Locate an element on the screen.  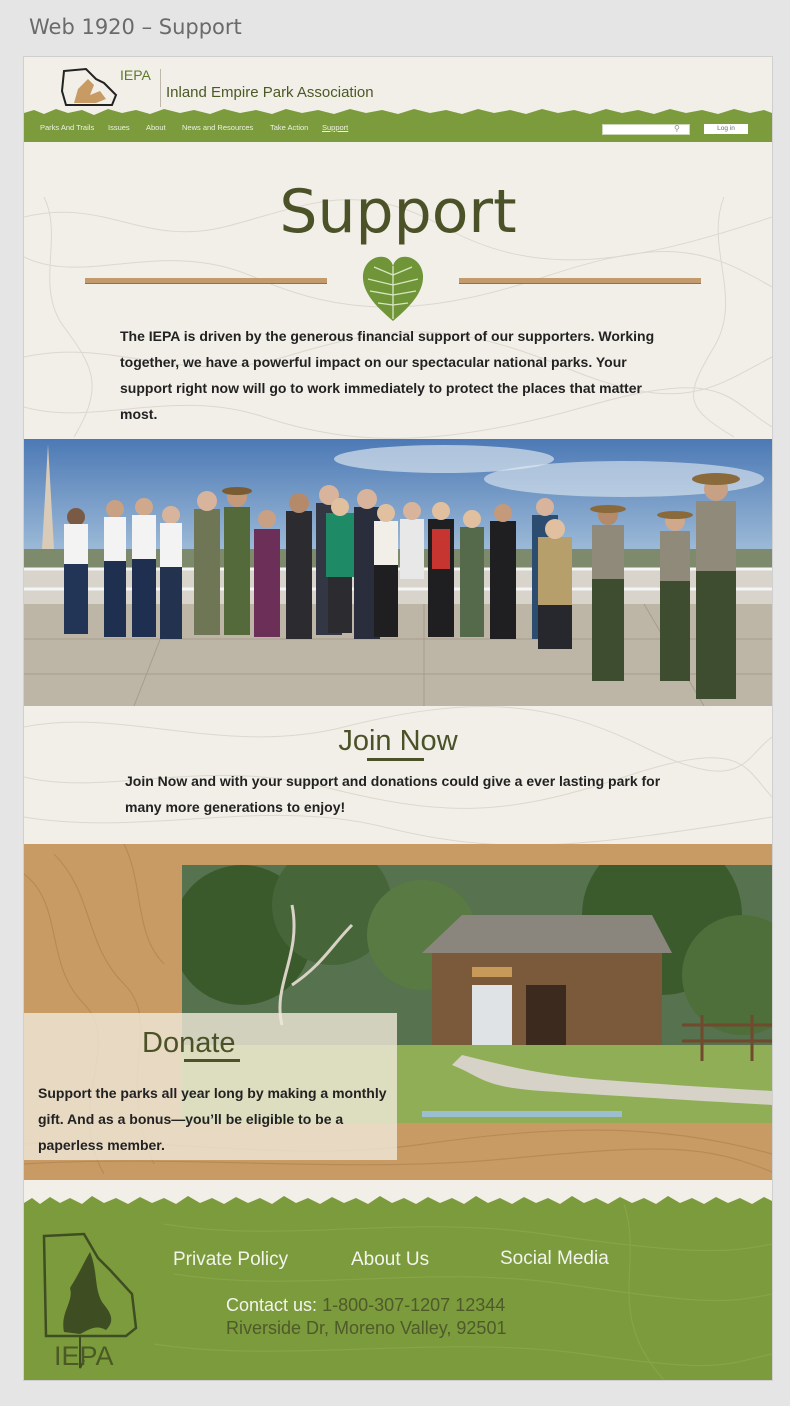
footer-link-social-media: Social Media is located at coordinates (554, 1259).